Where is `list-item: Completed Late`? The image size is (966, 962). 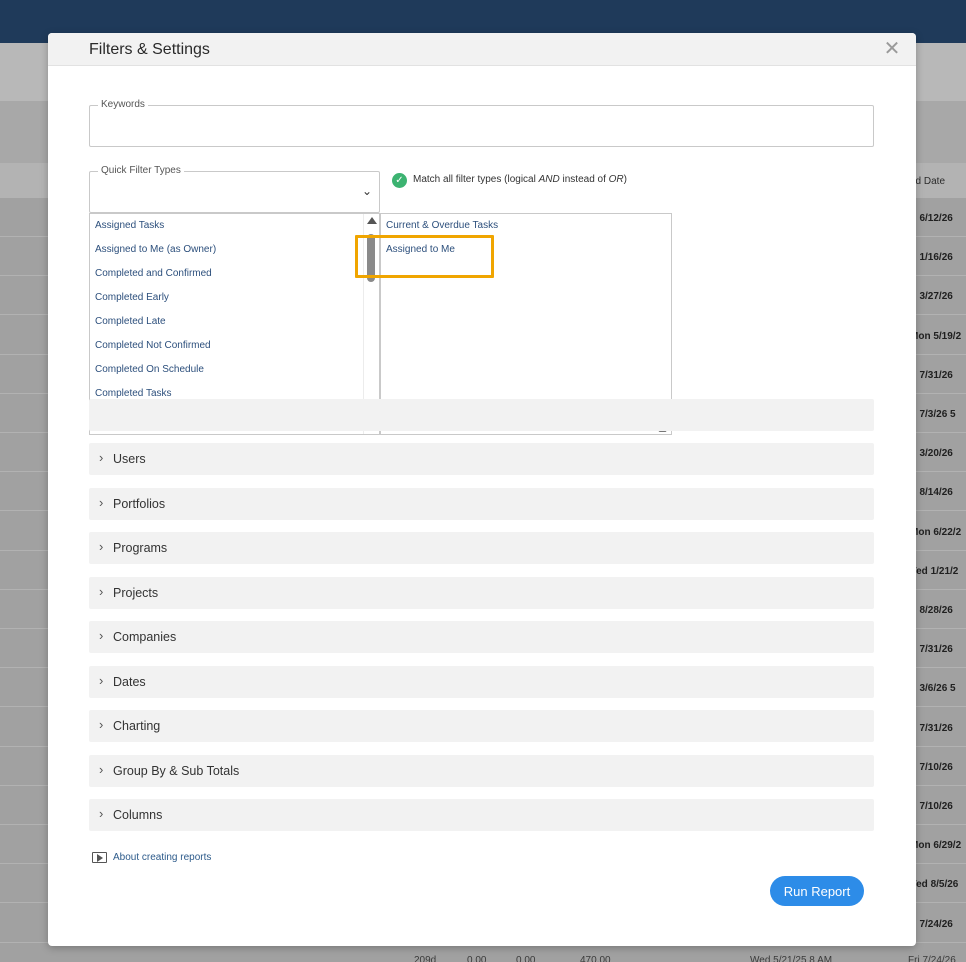 list-item: Completed Late is located at coordinates (130, 321).